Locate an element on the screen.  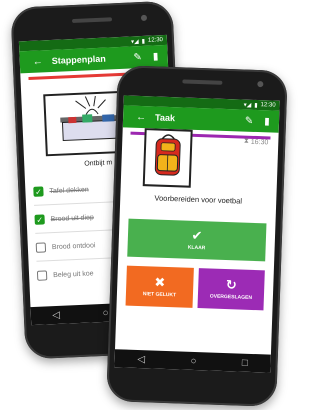
fail-button: ✖ NIET GELUKT is located at coordinates (159, 286).